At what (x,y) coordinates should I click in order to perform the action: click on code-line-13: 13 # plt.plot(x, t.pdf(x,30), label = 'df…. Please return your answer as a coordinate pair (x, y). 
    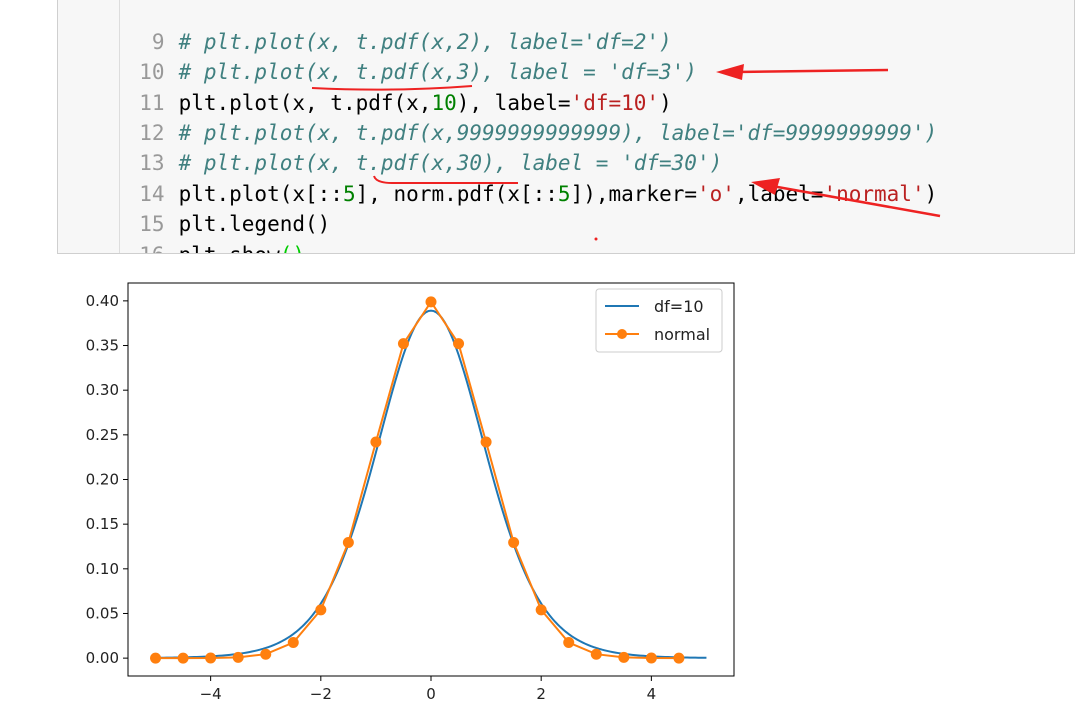
    Looking at the image, I should click on (390, 146).